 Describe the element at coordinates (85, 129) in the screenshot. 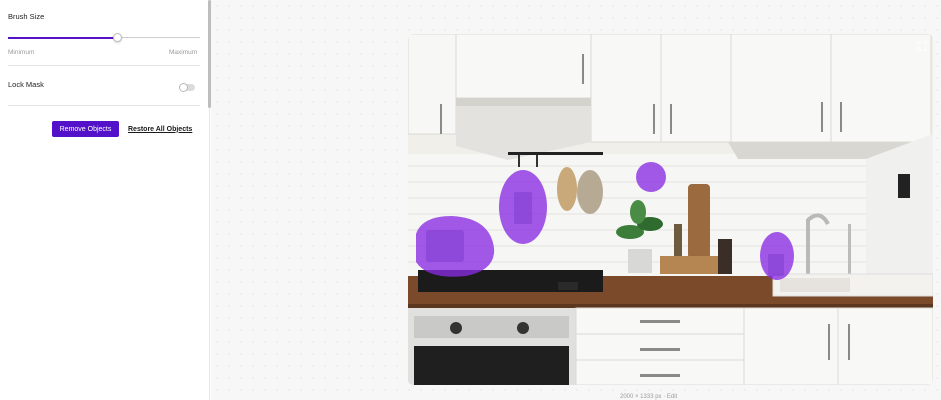

I see `remove-objects-button: Remove Objects` at that location.